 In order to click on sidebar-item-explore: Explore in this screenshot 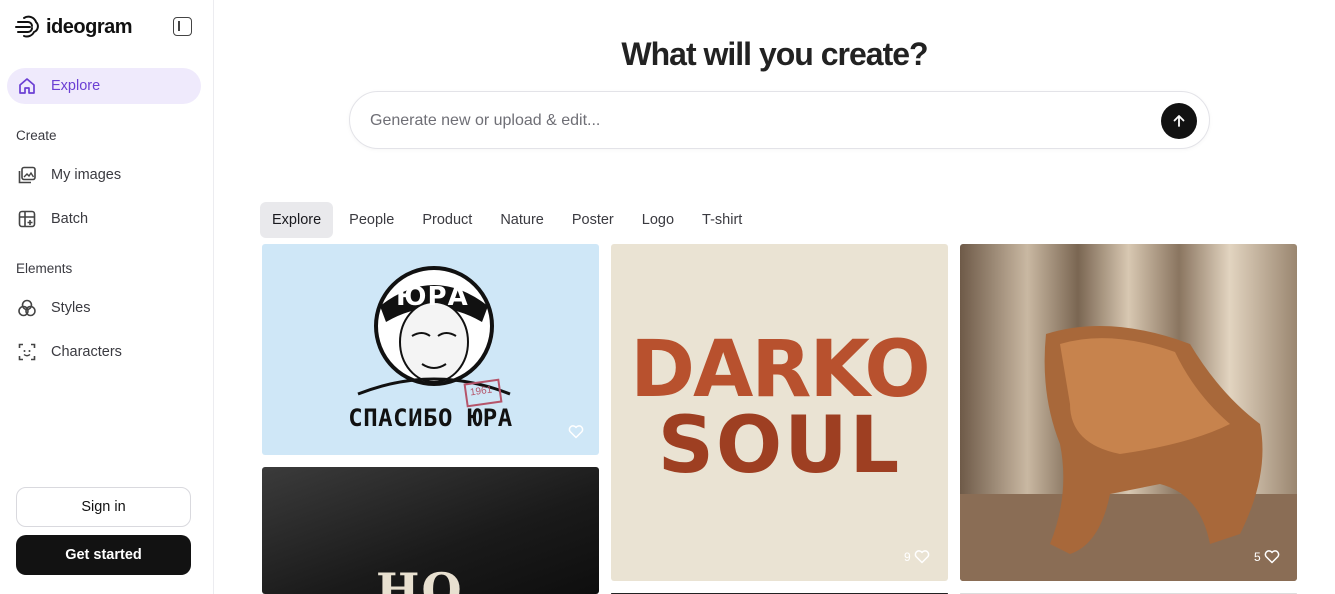, I will do `click(104, 86)`.